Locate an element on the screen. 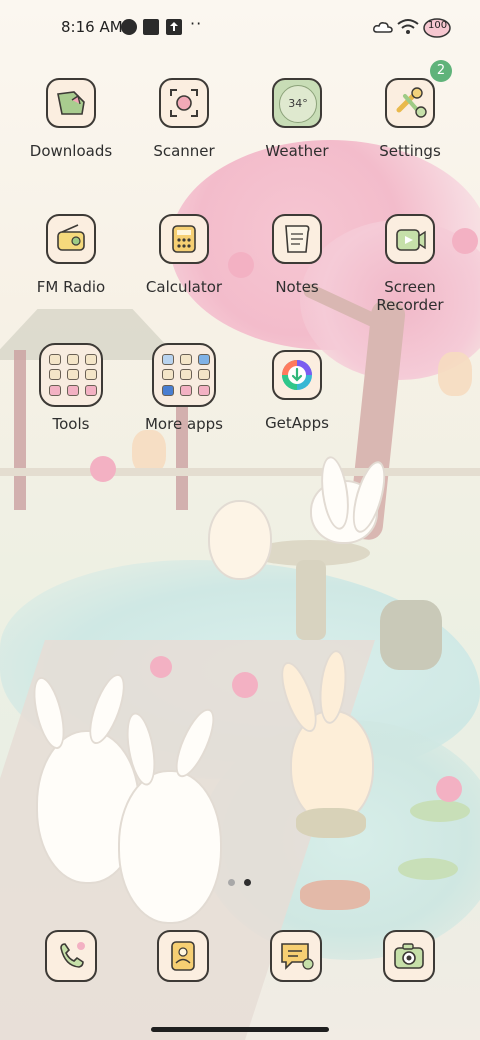  app-label: Downloads is located at coordinates (71, 151).